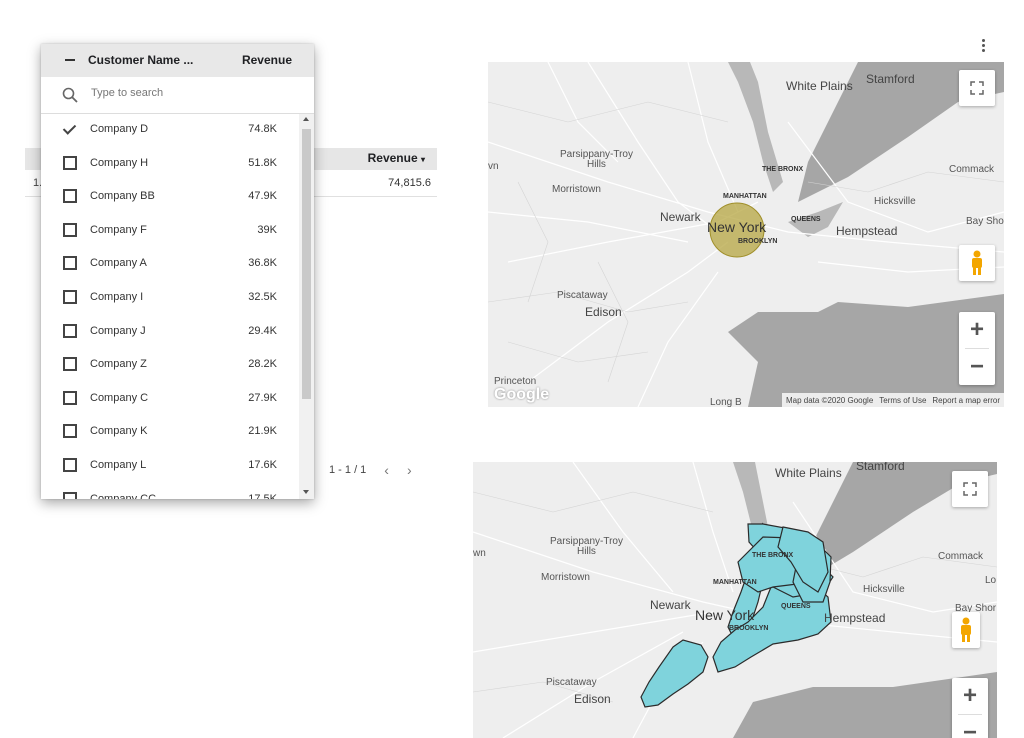 This screenshot has width=1024, height=738. I want to click on dropdown-option: Company A 36.8K, so click(170, 265).